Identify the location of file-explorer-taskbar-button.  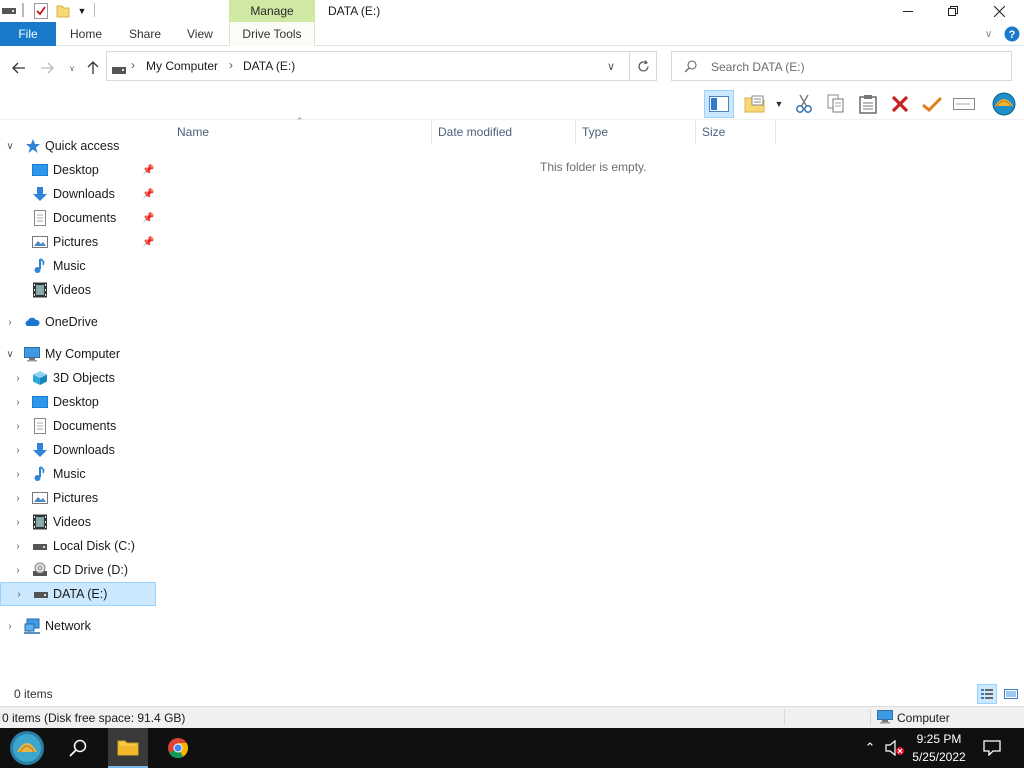
(128, 748).